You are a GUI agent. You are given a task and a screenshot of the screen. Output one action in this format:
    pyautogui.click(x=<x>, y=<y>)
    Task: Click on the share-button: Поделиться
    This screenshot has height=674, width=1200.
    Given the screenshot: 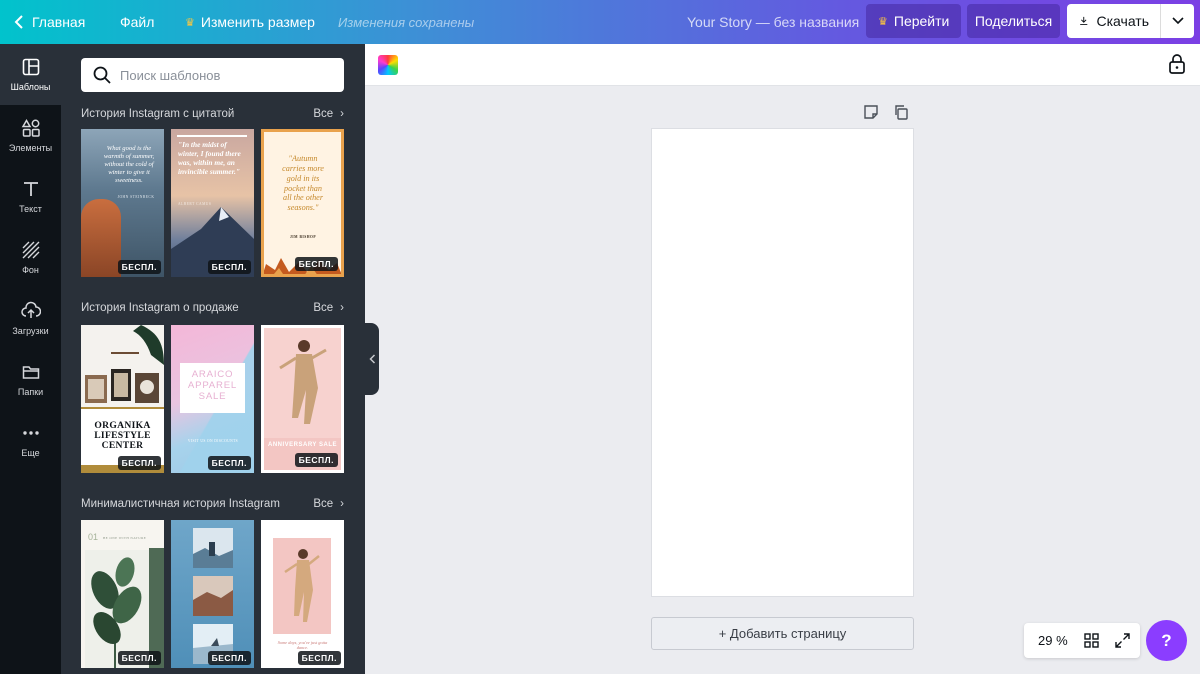 What is the action you would take?
    pyautogui.click(x=1013, y=21)
    